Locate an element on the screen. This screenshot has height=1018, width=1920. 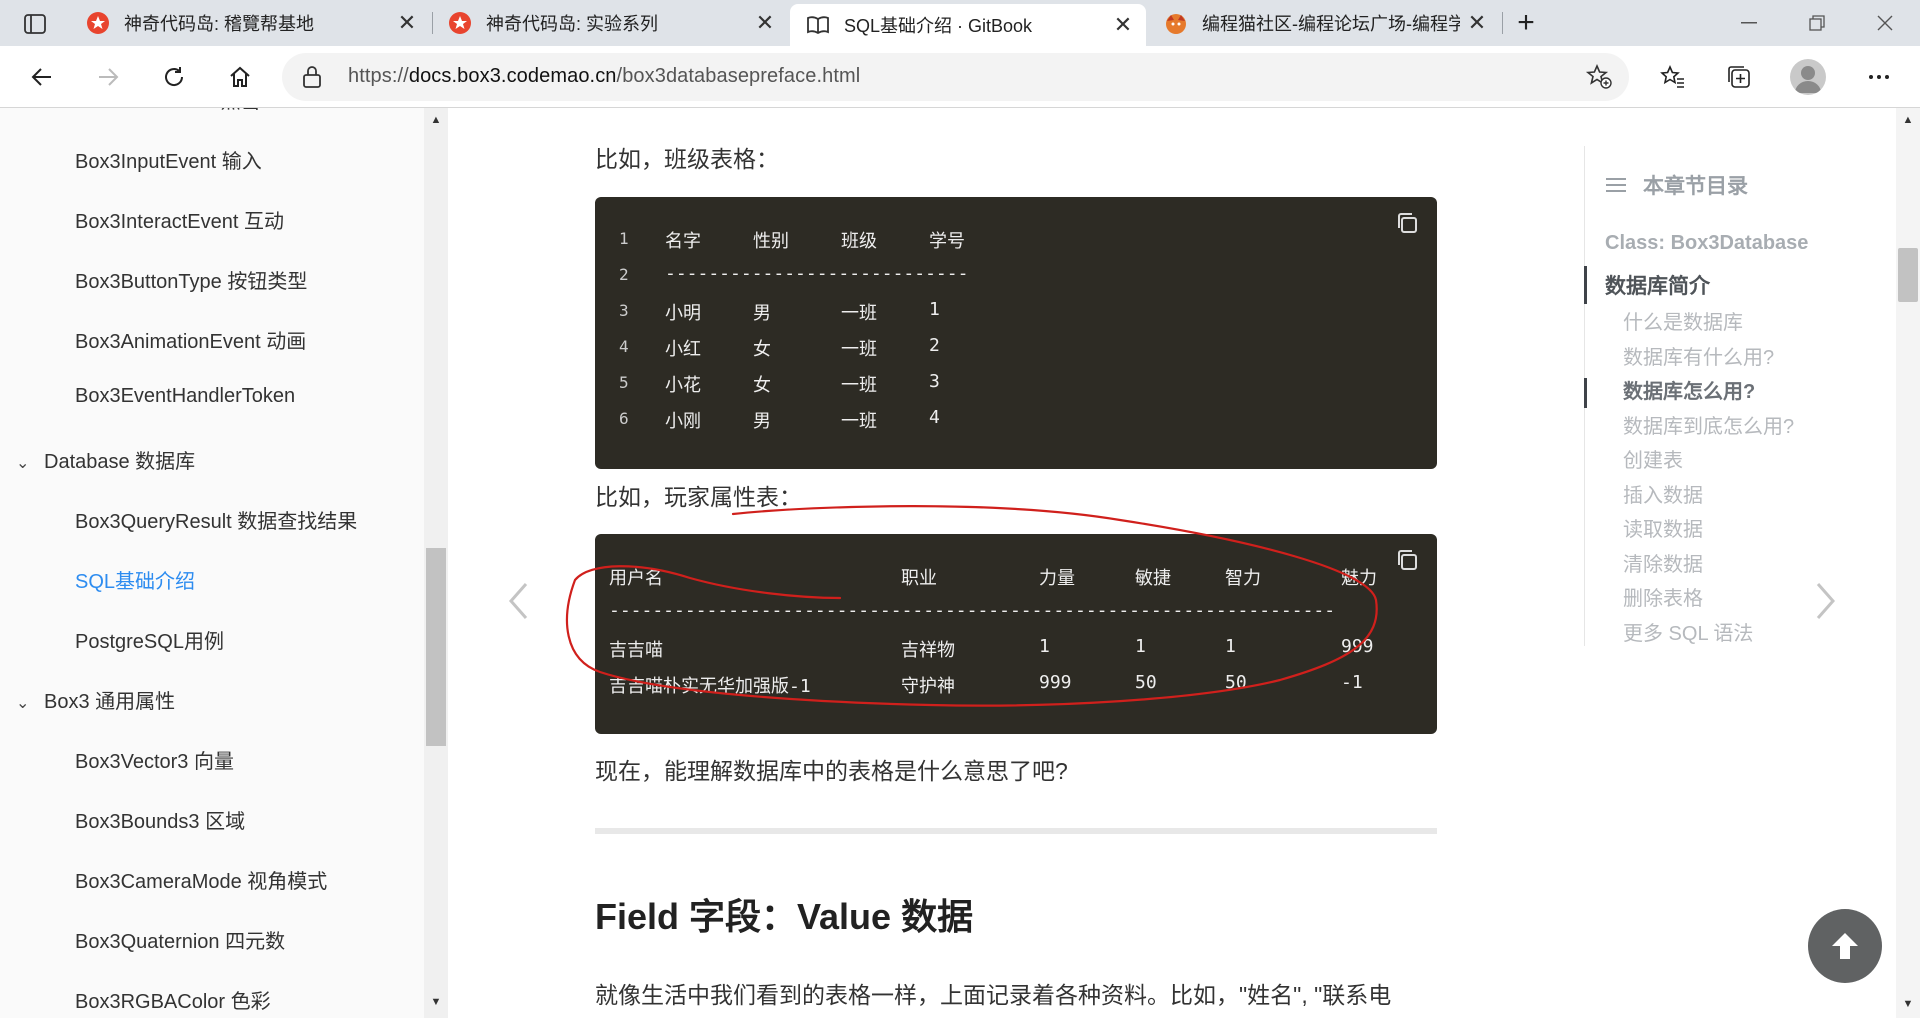
previous-page-button is located at coordinates (518, 601).